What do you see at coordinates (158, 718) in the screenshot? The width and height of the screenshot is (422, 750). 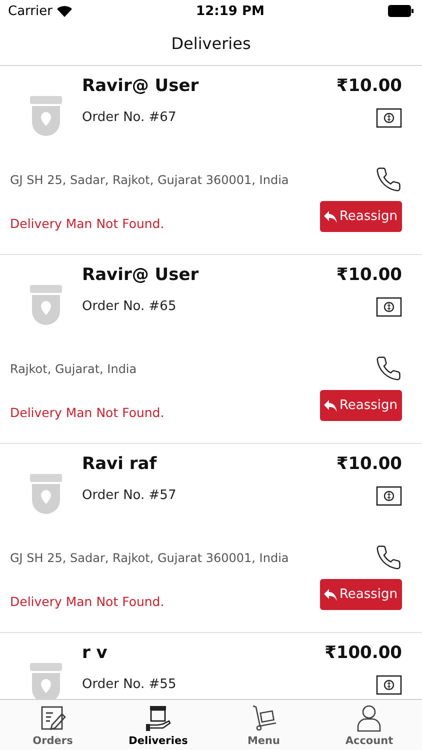 I see `box-hand-icon` at bounding box center [158, 718].